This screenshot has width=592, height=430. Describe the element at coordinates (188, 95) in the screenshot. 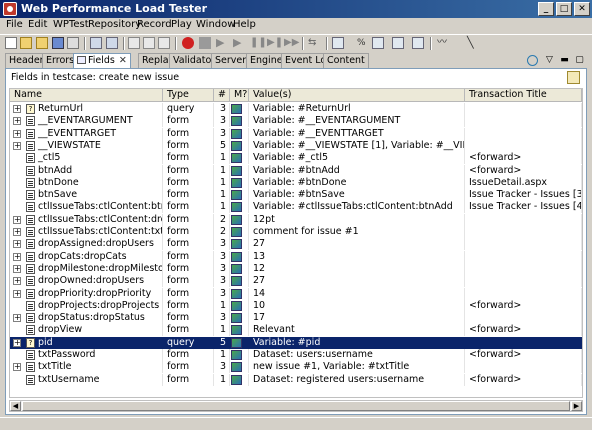

I see `column-header-type: Type` at that location.